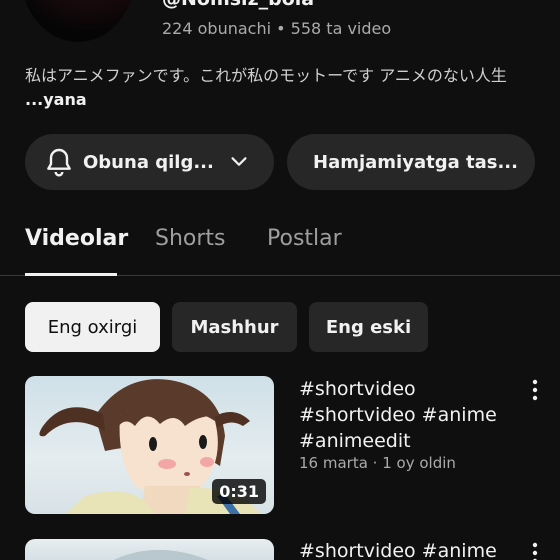 The height and width of the screenshot is (560, 560). I want to click on video-thumbnail, so click(149, 549).